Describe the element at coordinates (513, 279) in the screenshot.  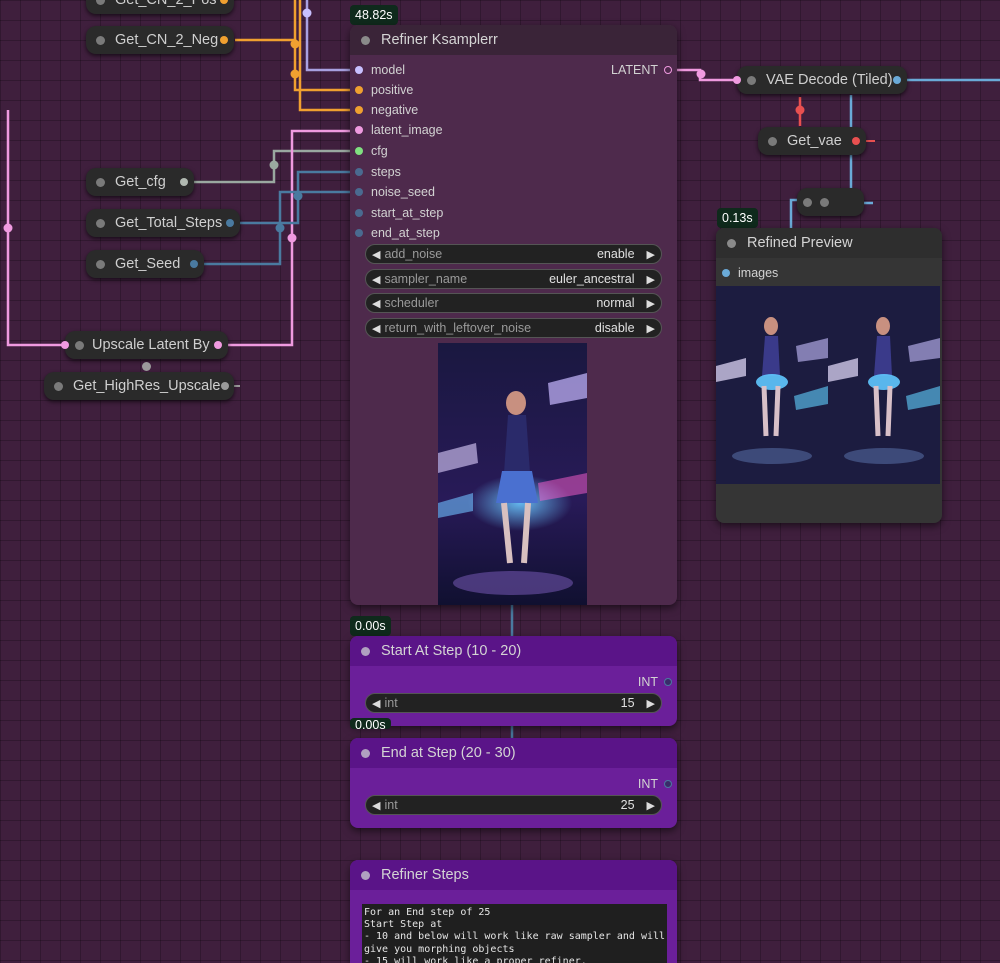
I see `widget-sampler-name: ◀ sampler_name euler_ancestral ▶` at that location.